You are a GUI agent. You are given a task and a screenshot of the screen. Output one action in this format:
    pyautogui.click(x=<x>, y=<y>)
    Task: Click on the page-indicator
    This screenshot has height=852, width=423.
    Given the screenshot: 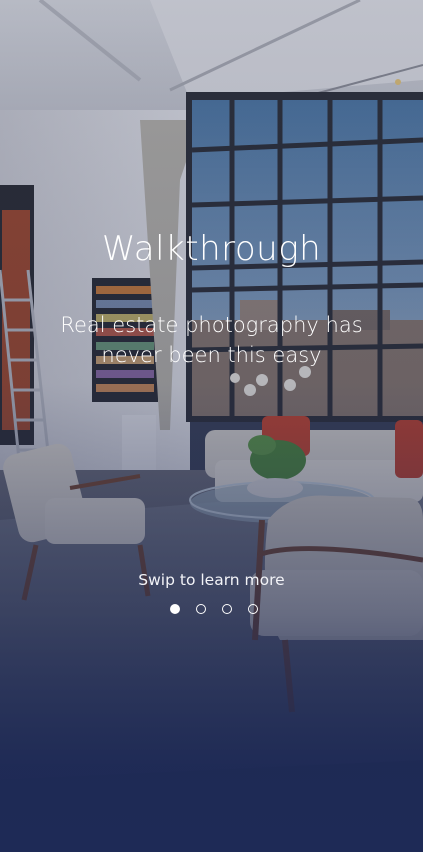 What is the action you would take?
    pyautogui.click(x=211, y=609)
    